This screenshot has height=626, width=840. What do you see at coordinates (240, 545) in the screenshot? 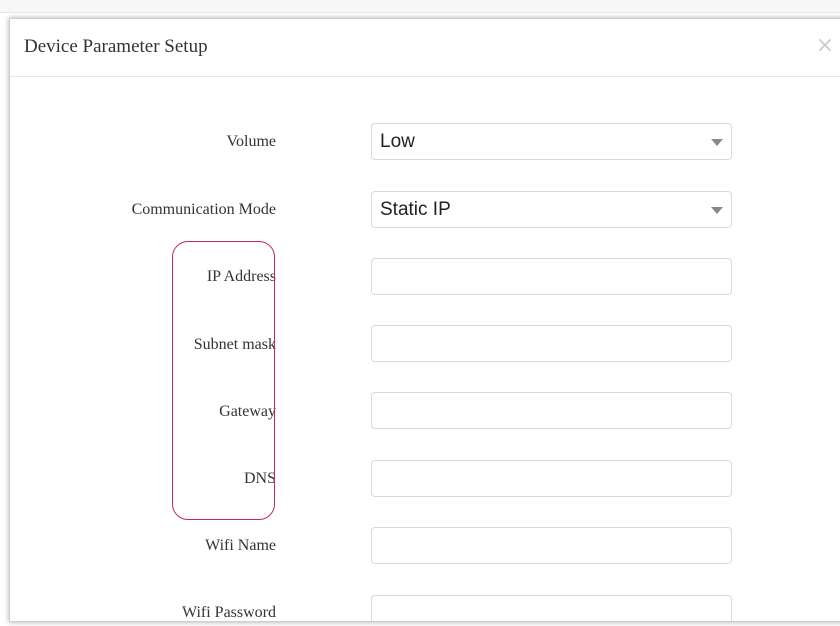
I see `wifi-name-label: Wifi Name` at bounding box center [240, 545].